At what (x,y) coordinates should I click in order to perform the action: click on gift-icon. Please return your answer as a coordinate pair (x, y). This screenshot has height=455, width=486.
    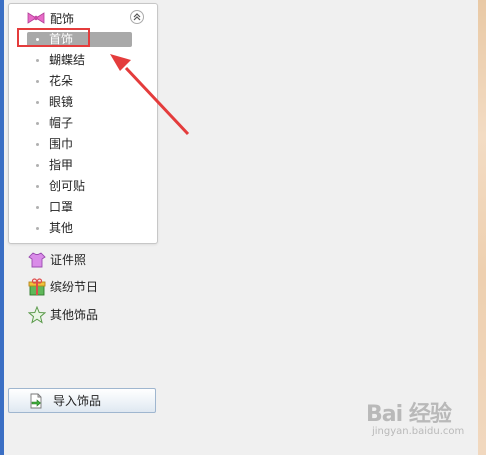
    Looking at the image, I should click on (37, 287).